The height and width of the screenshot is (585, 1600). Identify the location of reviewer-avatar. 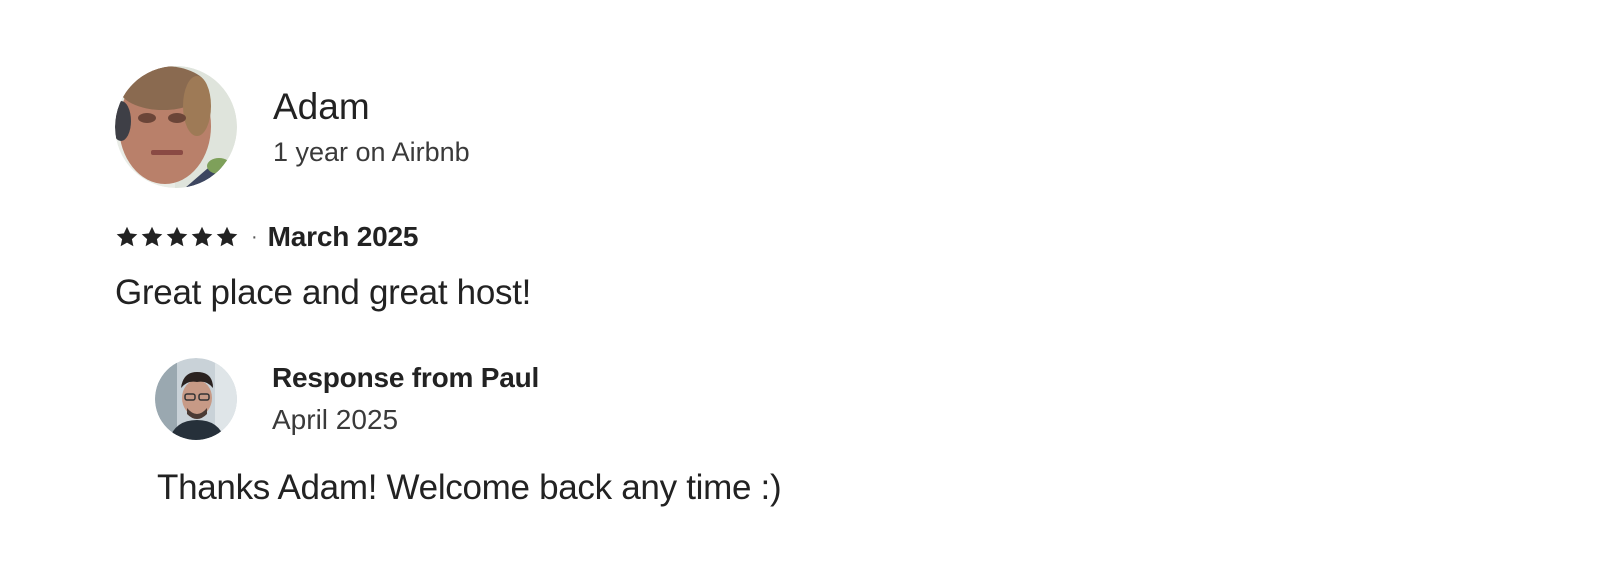
(176, 127).